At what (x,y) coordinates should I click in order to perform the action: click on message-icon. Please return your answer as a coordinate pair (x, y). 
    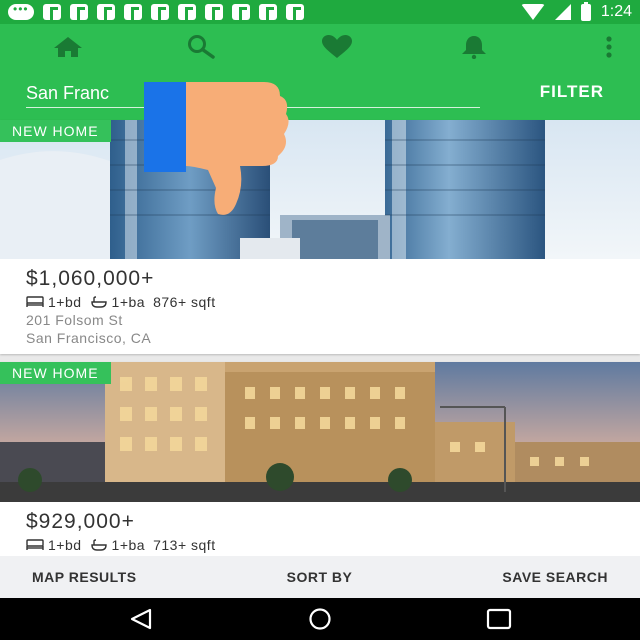
    Looking at the image, I should click on (21, 11).